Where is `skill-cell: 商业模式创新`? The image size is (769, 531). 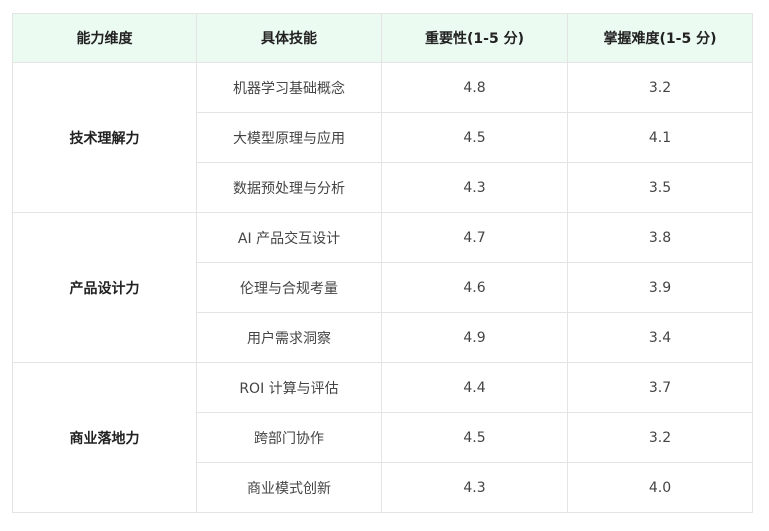 skill-cell: 商业模式创新 is located at coordinates (289, 487).